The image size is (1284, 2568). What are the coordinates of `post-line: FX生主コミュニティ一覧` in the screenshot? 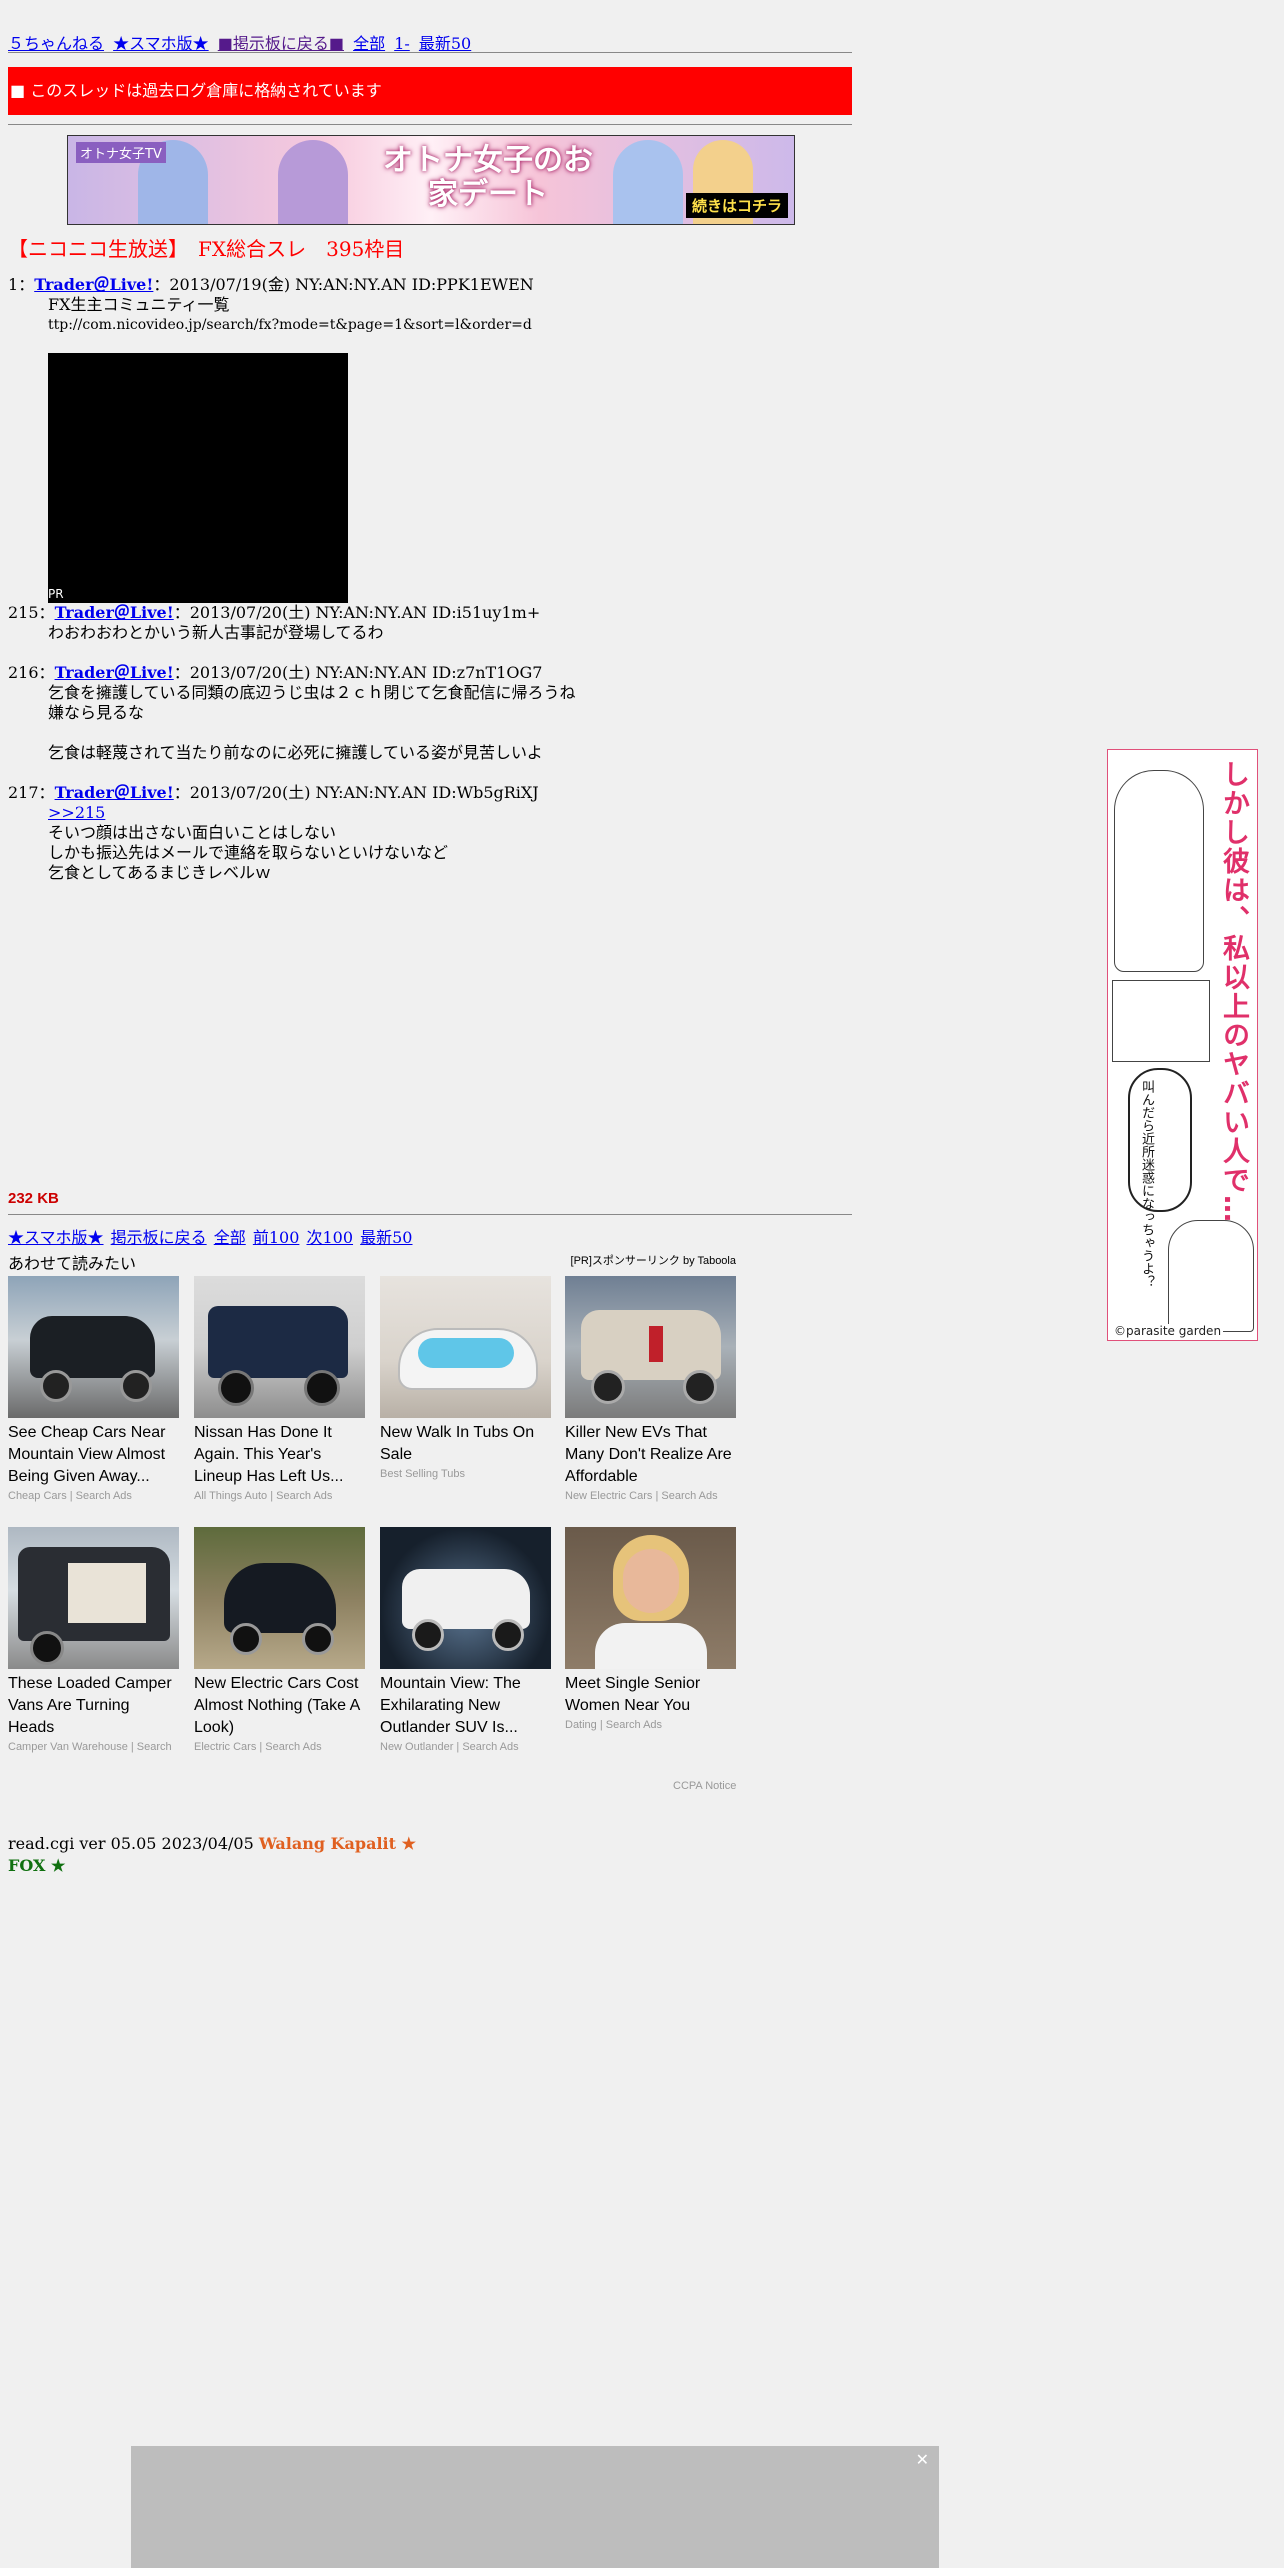 It's located at (139, 304).